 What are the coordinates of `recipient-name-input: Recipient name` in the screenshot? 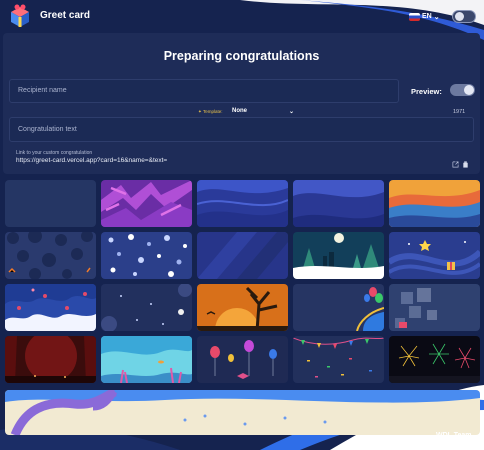 It's located at (204, 91).